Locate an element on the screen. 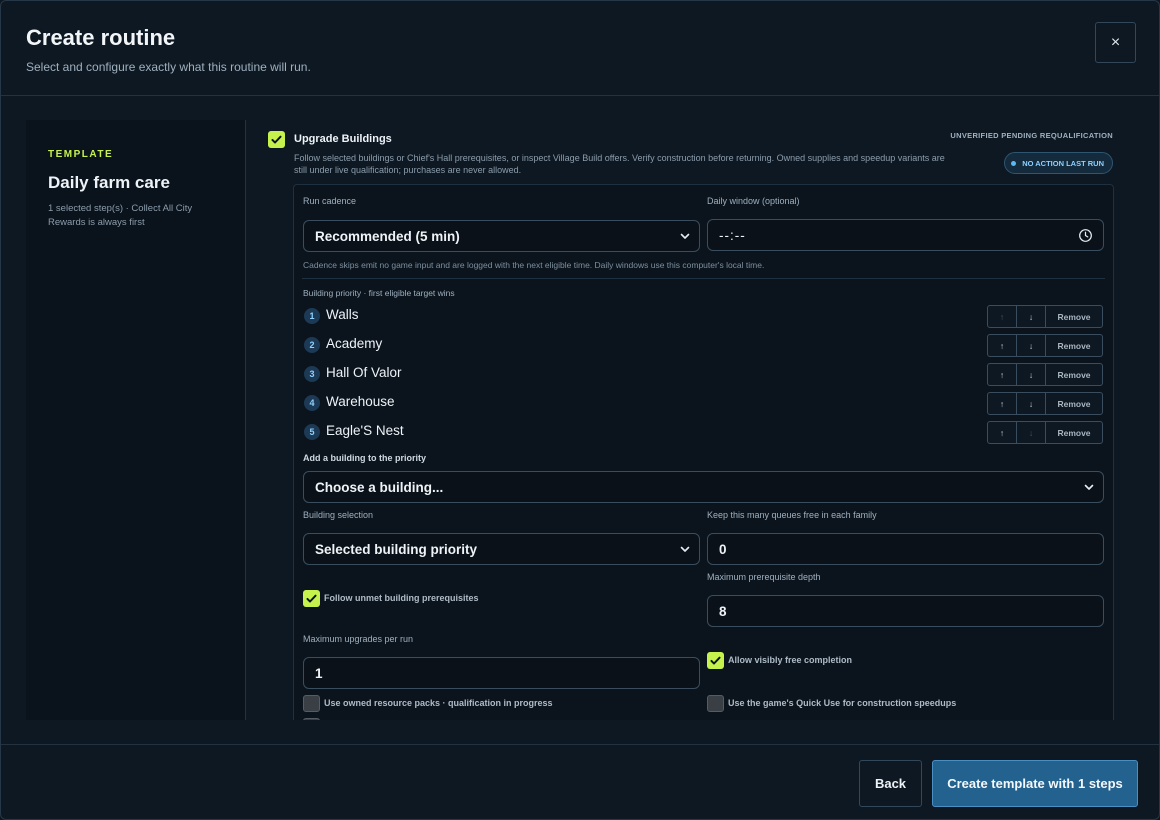 This screenshot has height=820, width=1160. building-selection-select: Selected building priority is located at coordinates (501, 549).